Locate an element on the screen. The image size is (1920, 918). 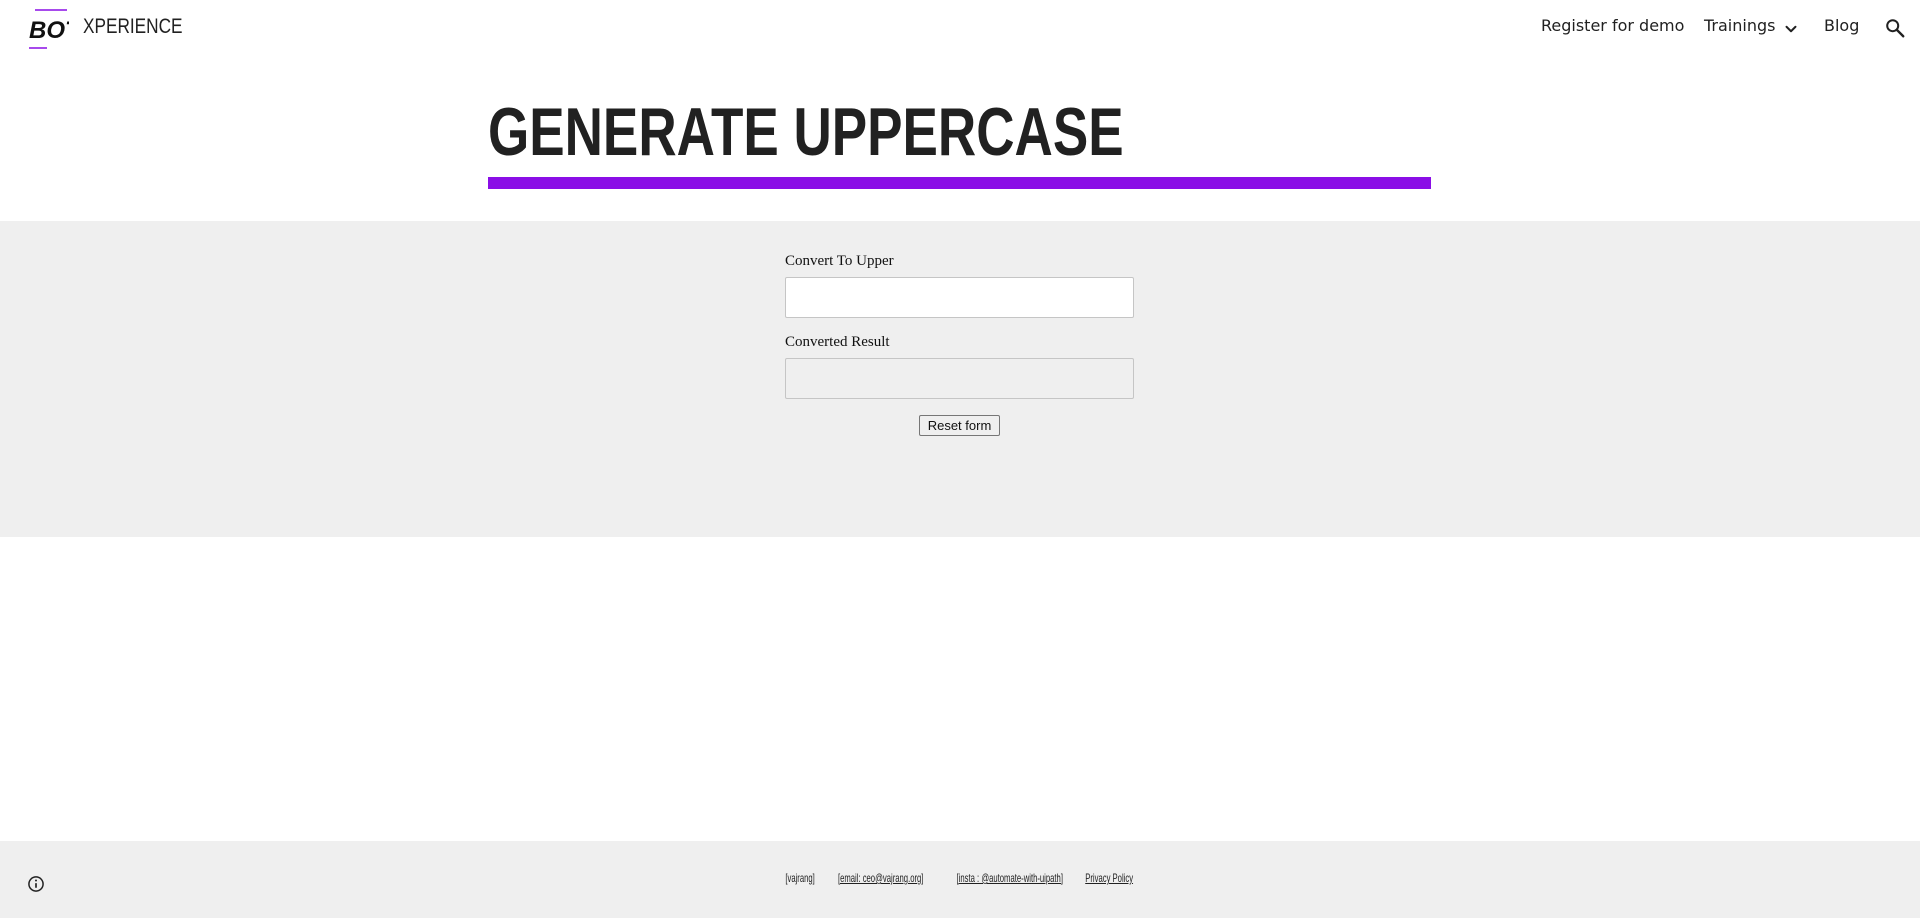
privacy-policy-link: Privacy Policy is located at coordinates (1109, 878).